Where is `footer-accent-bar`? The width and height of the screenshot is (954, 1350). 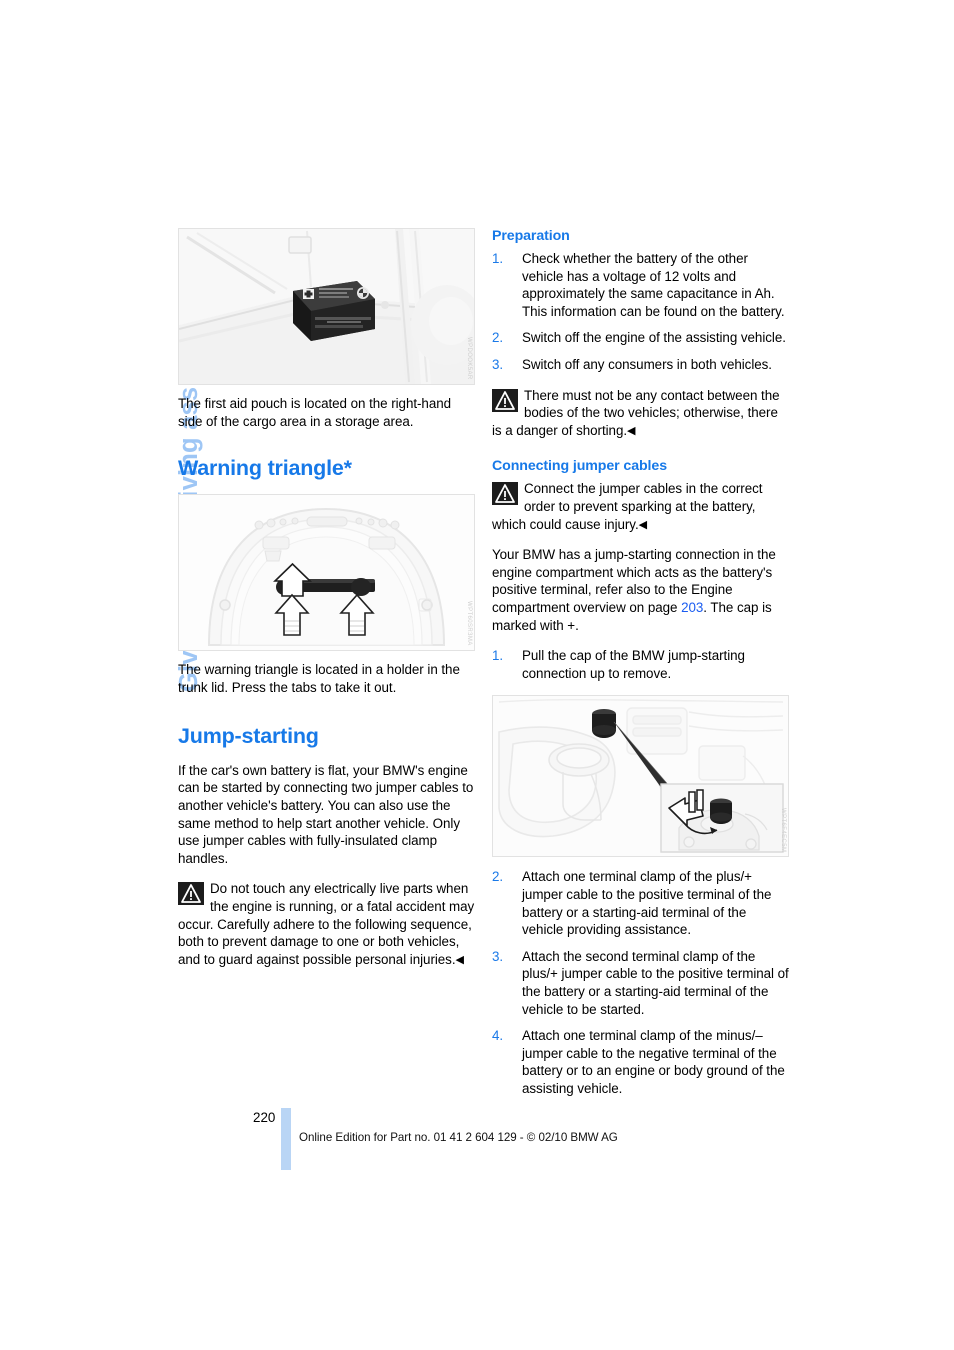 footer-accent-bar is located at coordinates (286, 1139).